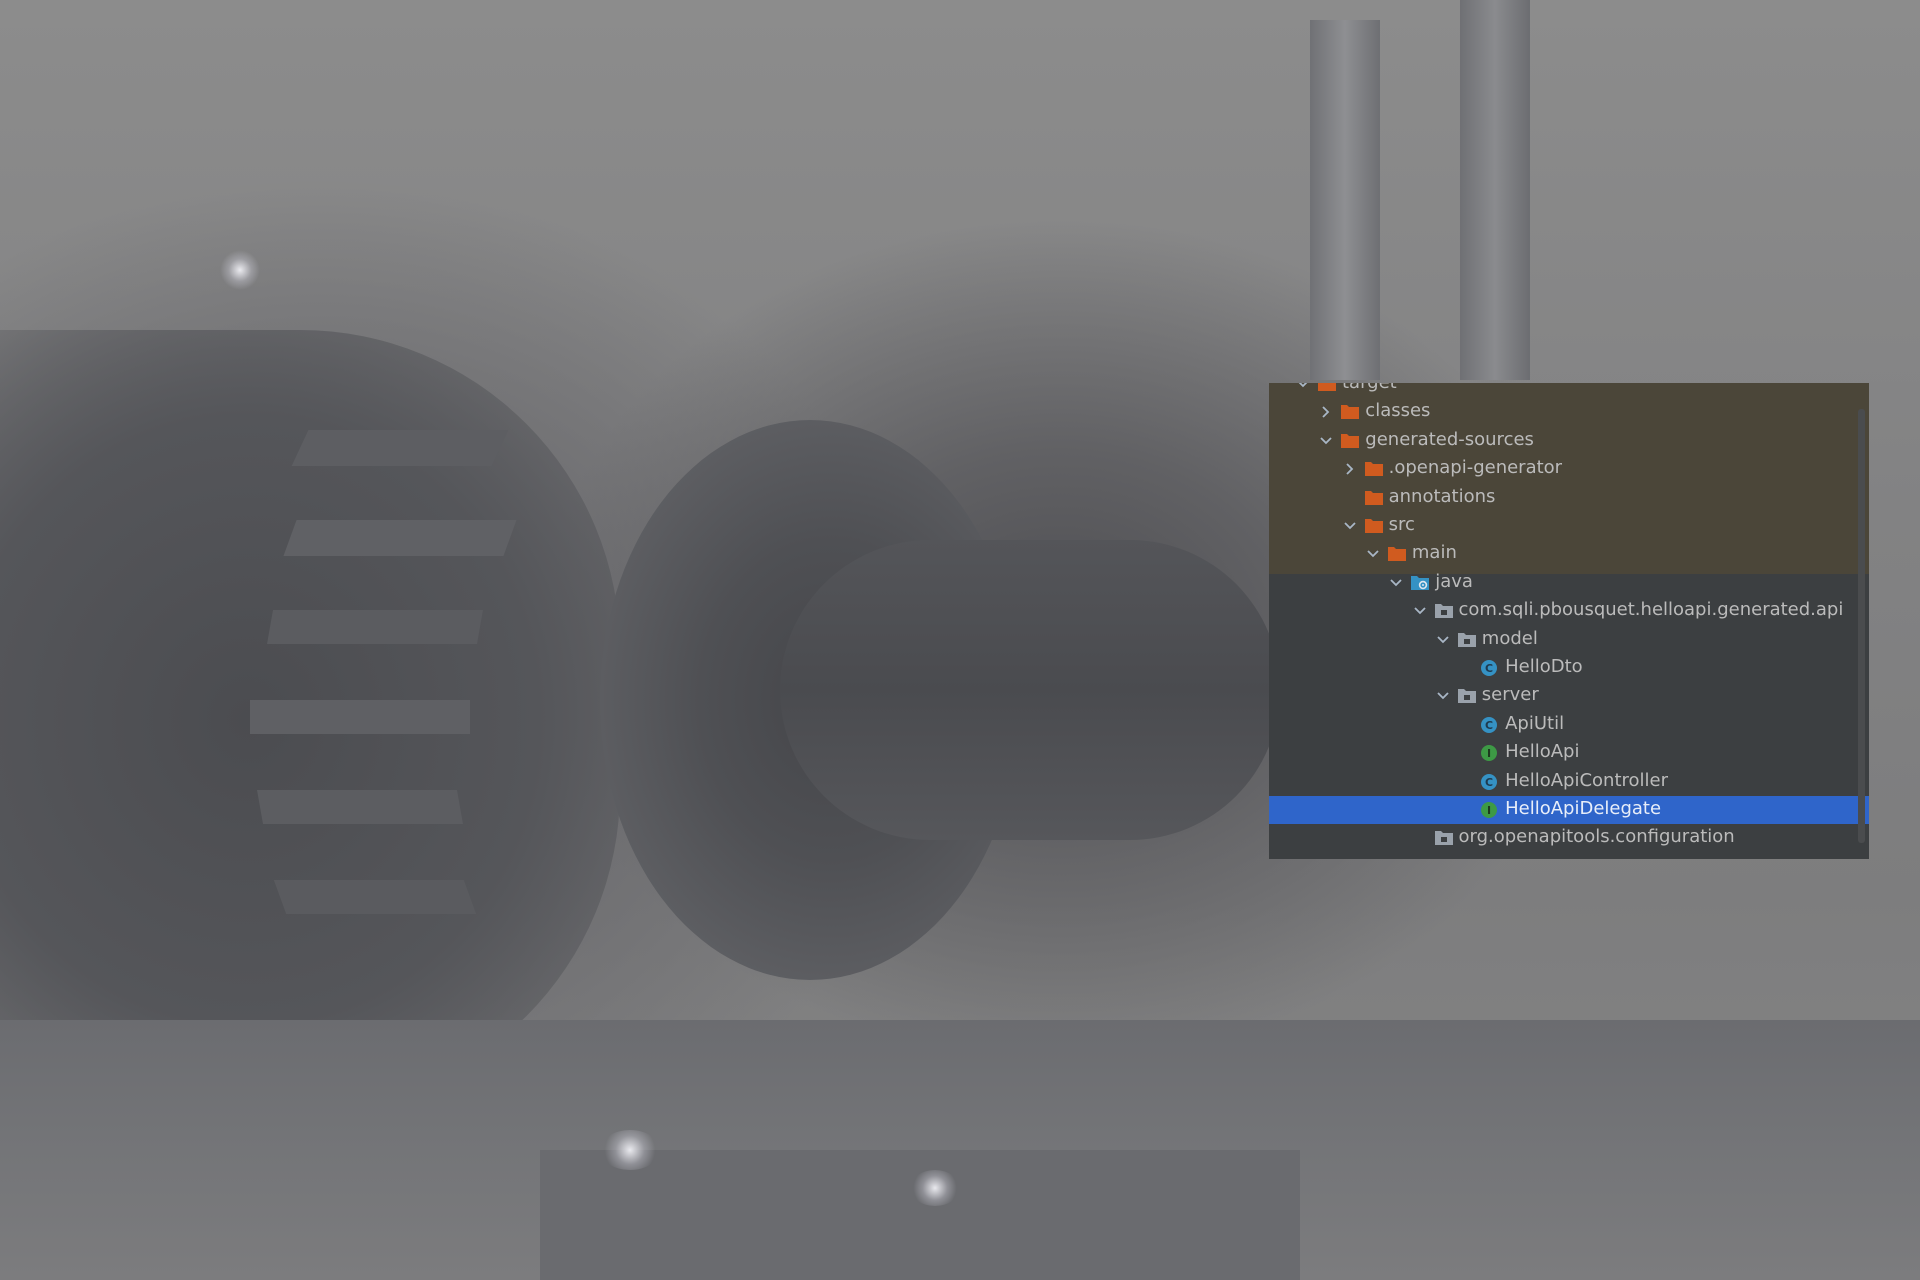 Image resolution: width=1920 pixels, height=1280 pixels. I want to click on tree-row-helloapidelegate: I HelloApiDelegate, so click(1569, 810).